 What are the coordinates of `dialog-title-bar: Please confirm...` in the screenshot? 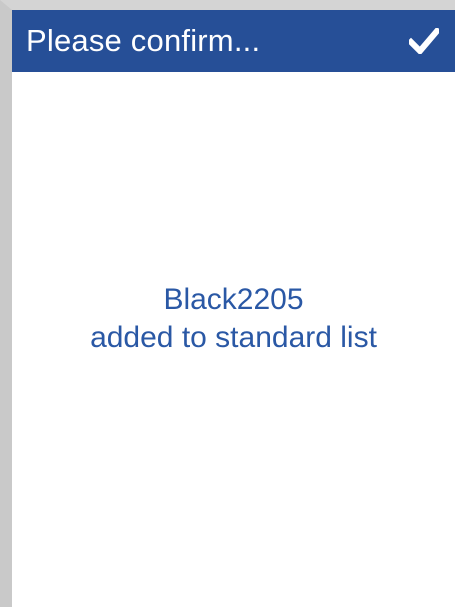 It's located at (233, 41).